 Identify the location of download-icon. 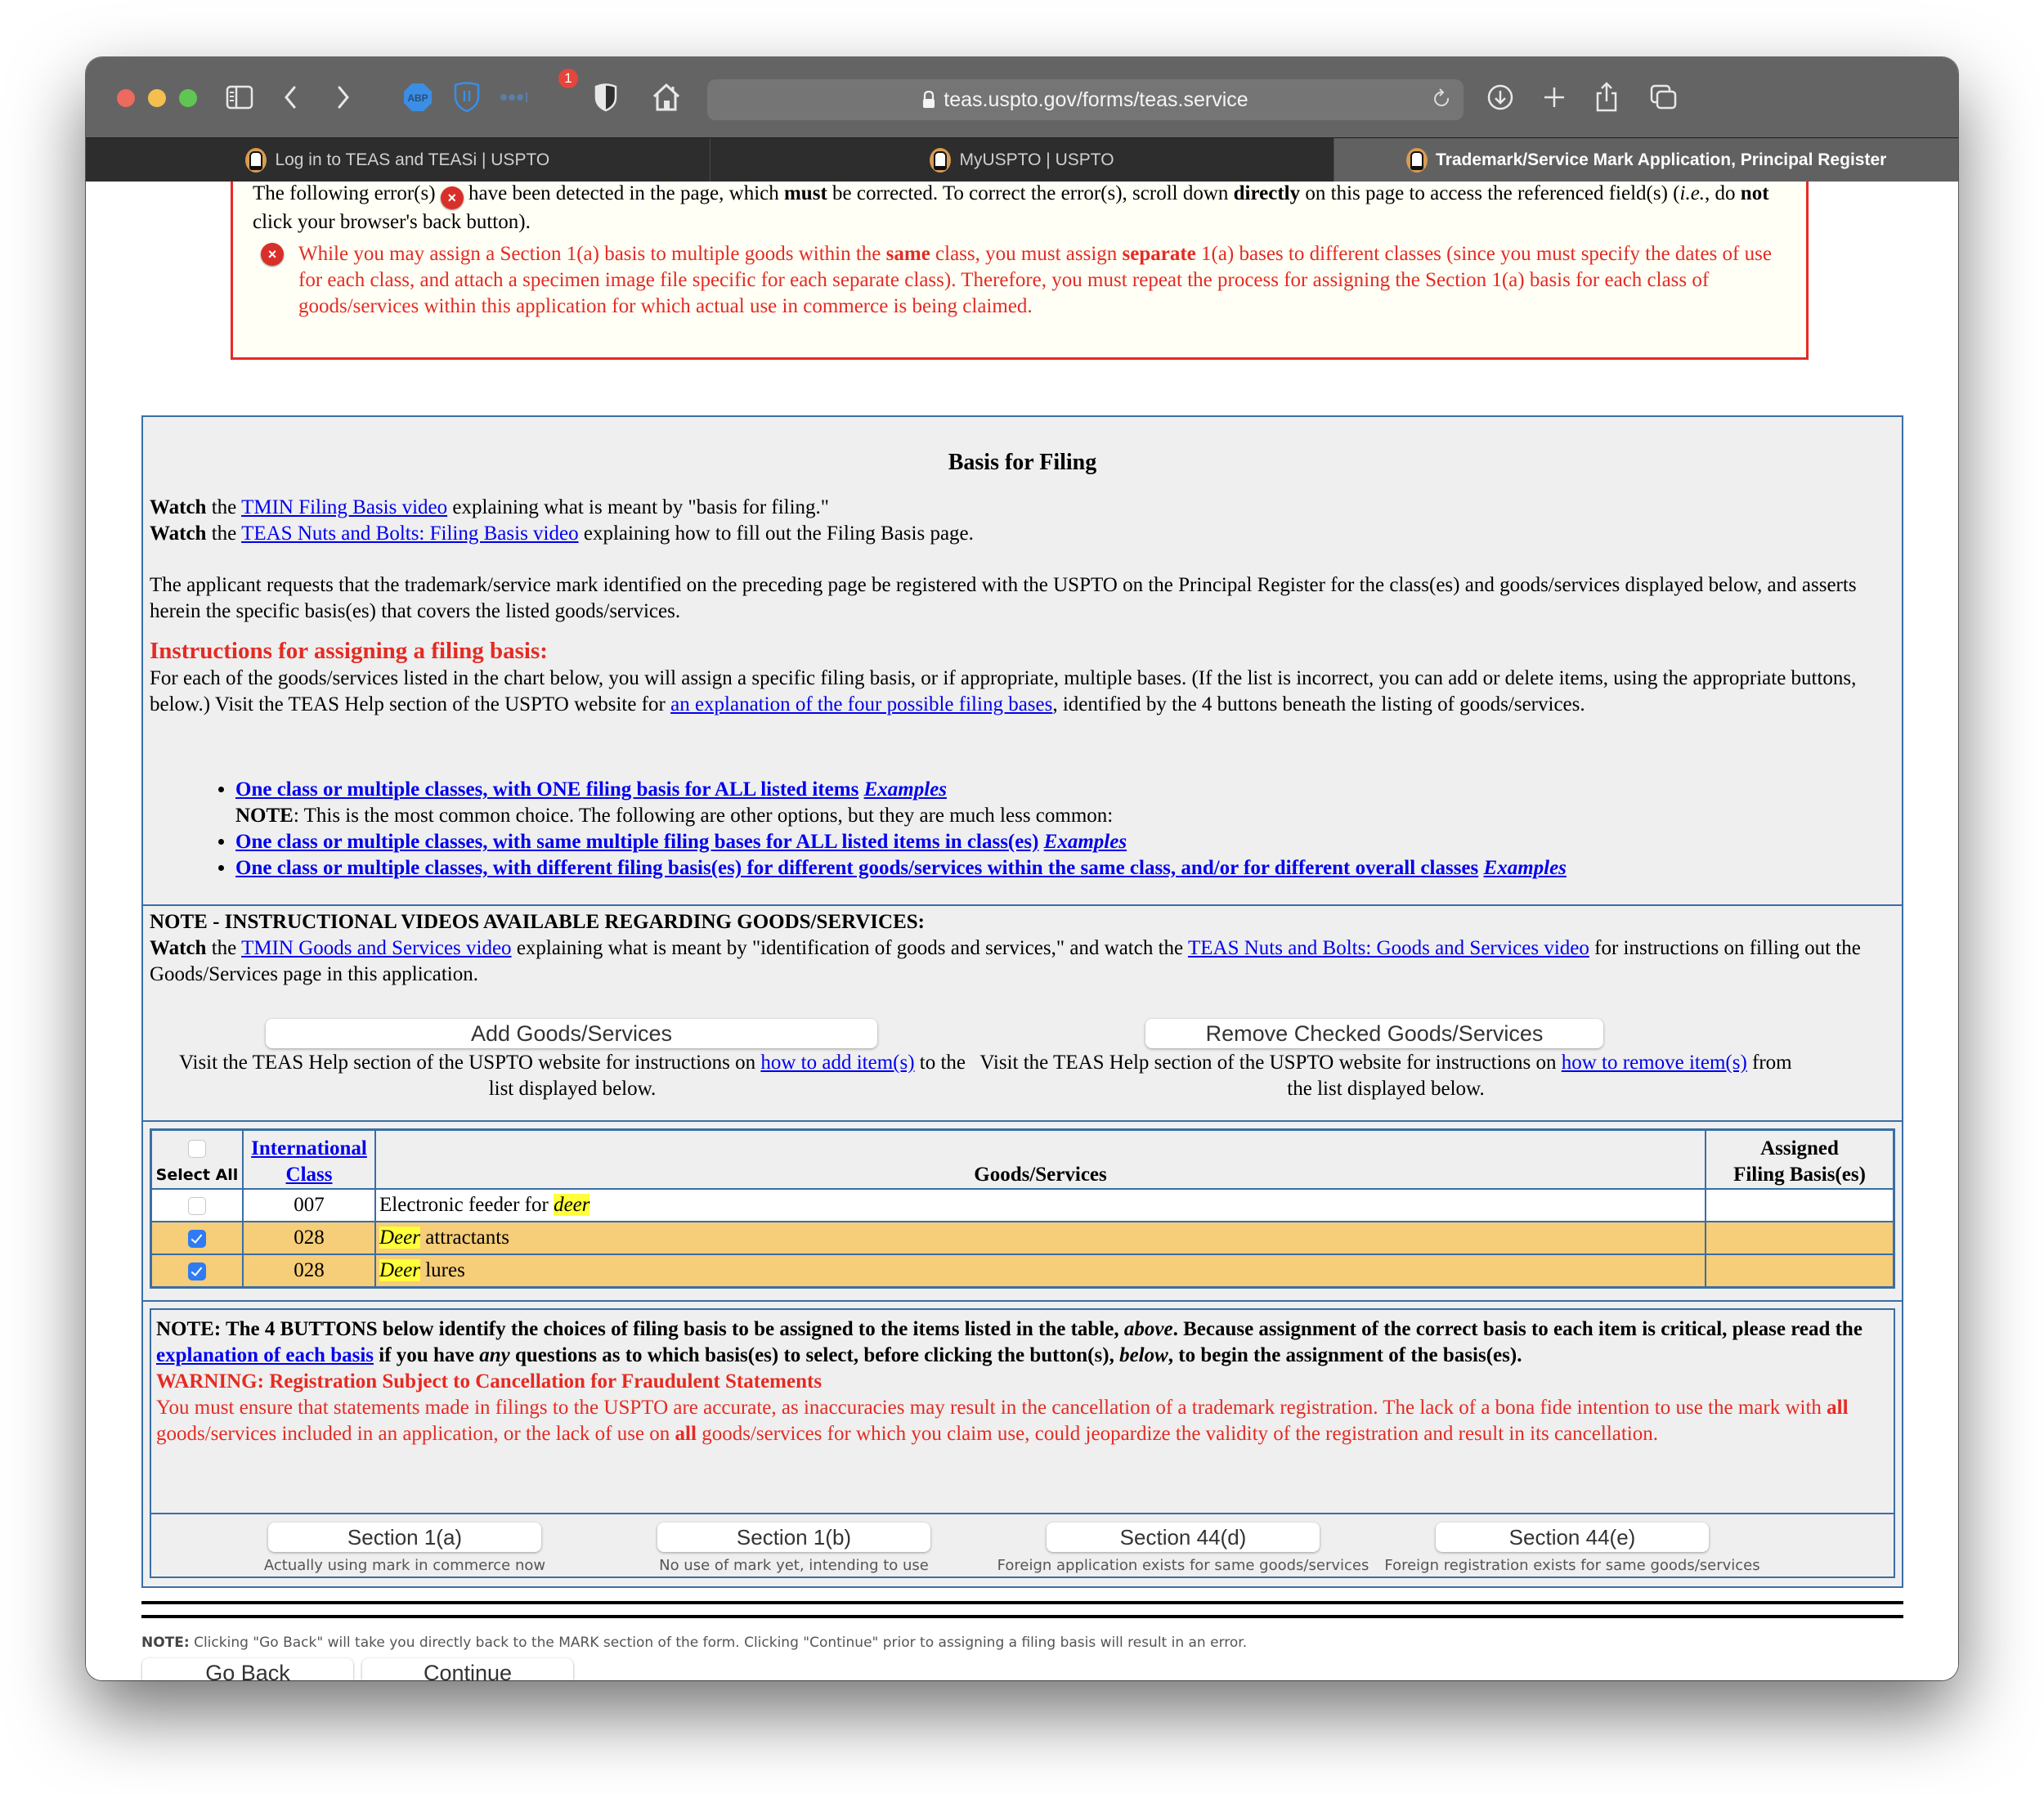
(1501, 97).